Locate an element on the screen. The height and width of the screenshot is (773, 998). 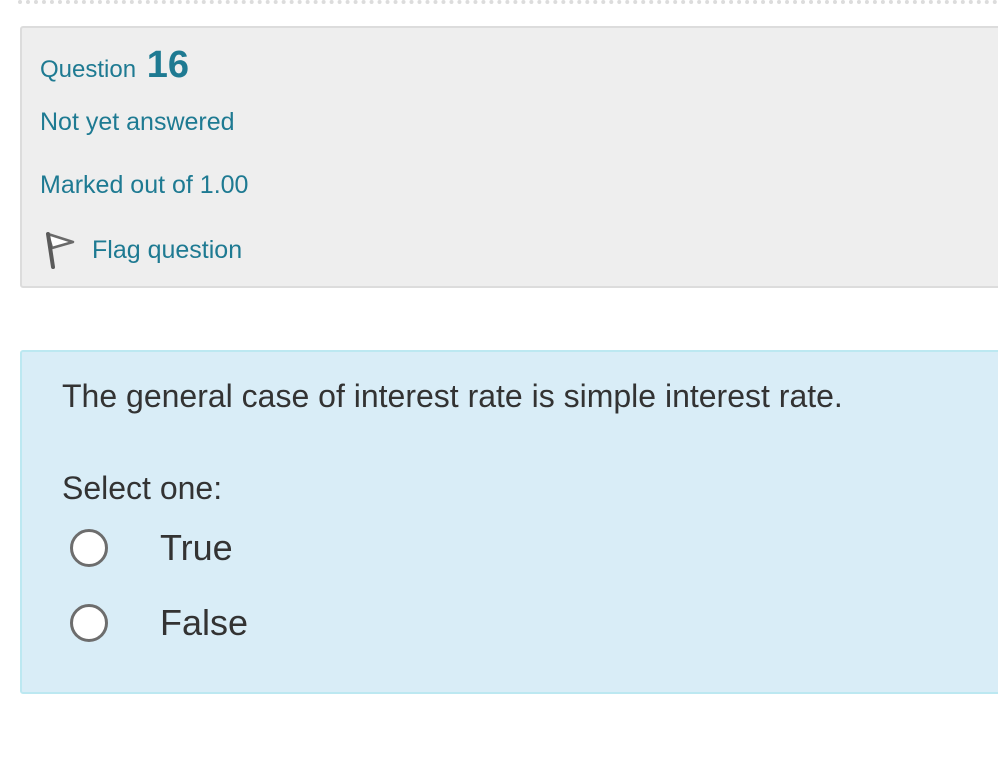
flag-icon is located at coordinates (60, 250).